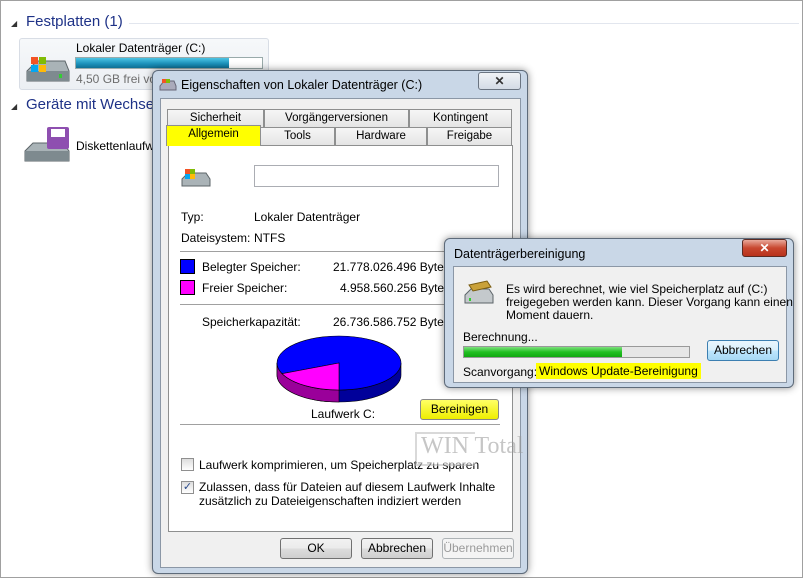 The width and height of the screenshot is (803, 578). Describe the element at coordinates (90, 104) in the screenshot. I see `group-header-removable: Geräte mit Wechse` at that location.